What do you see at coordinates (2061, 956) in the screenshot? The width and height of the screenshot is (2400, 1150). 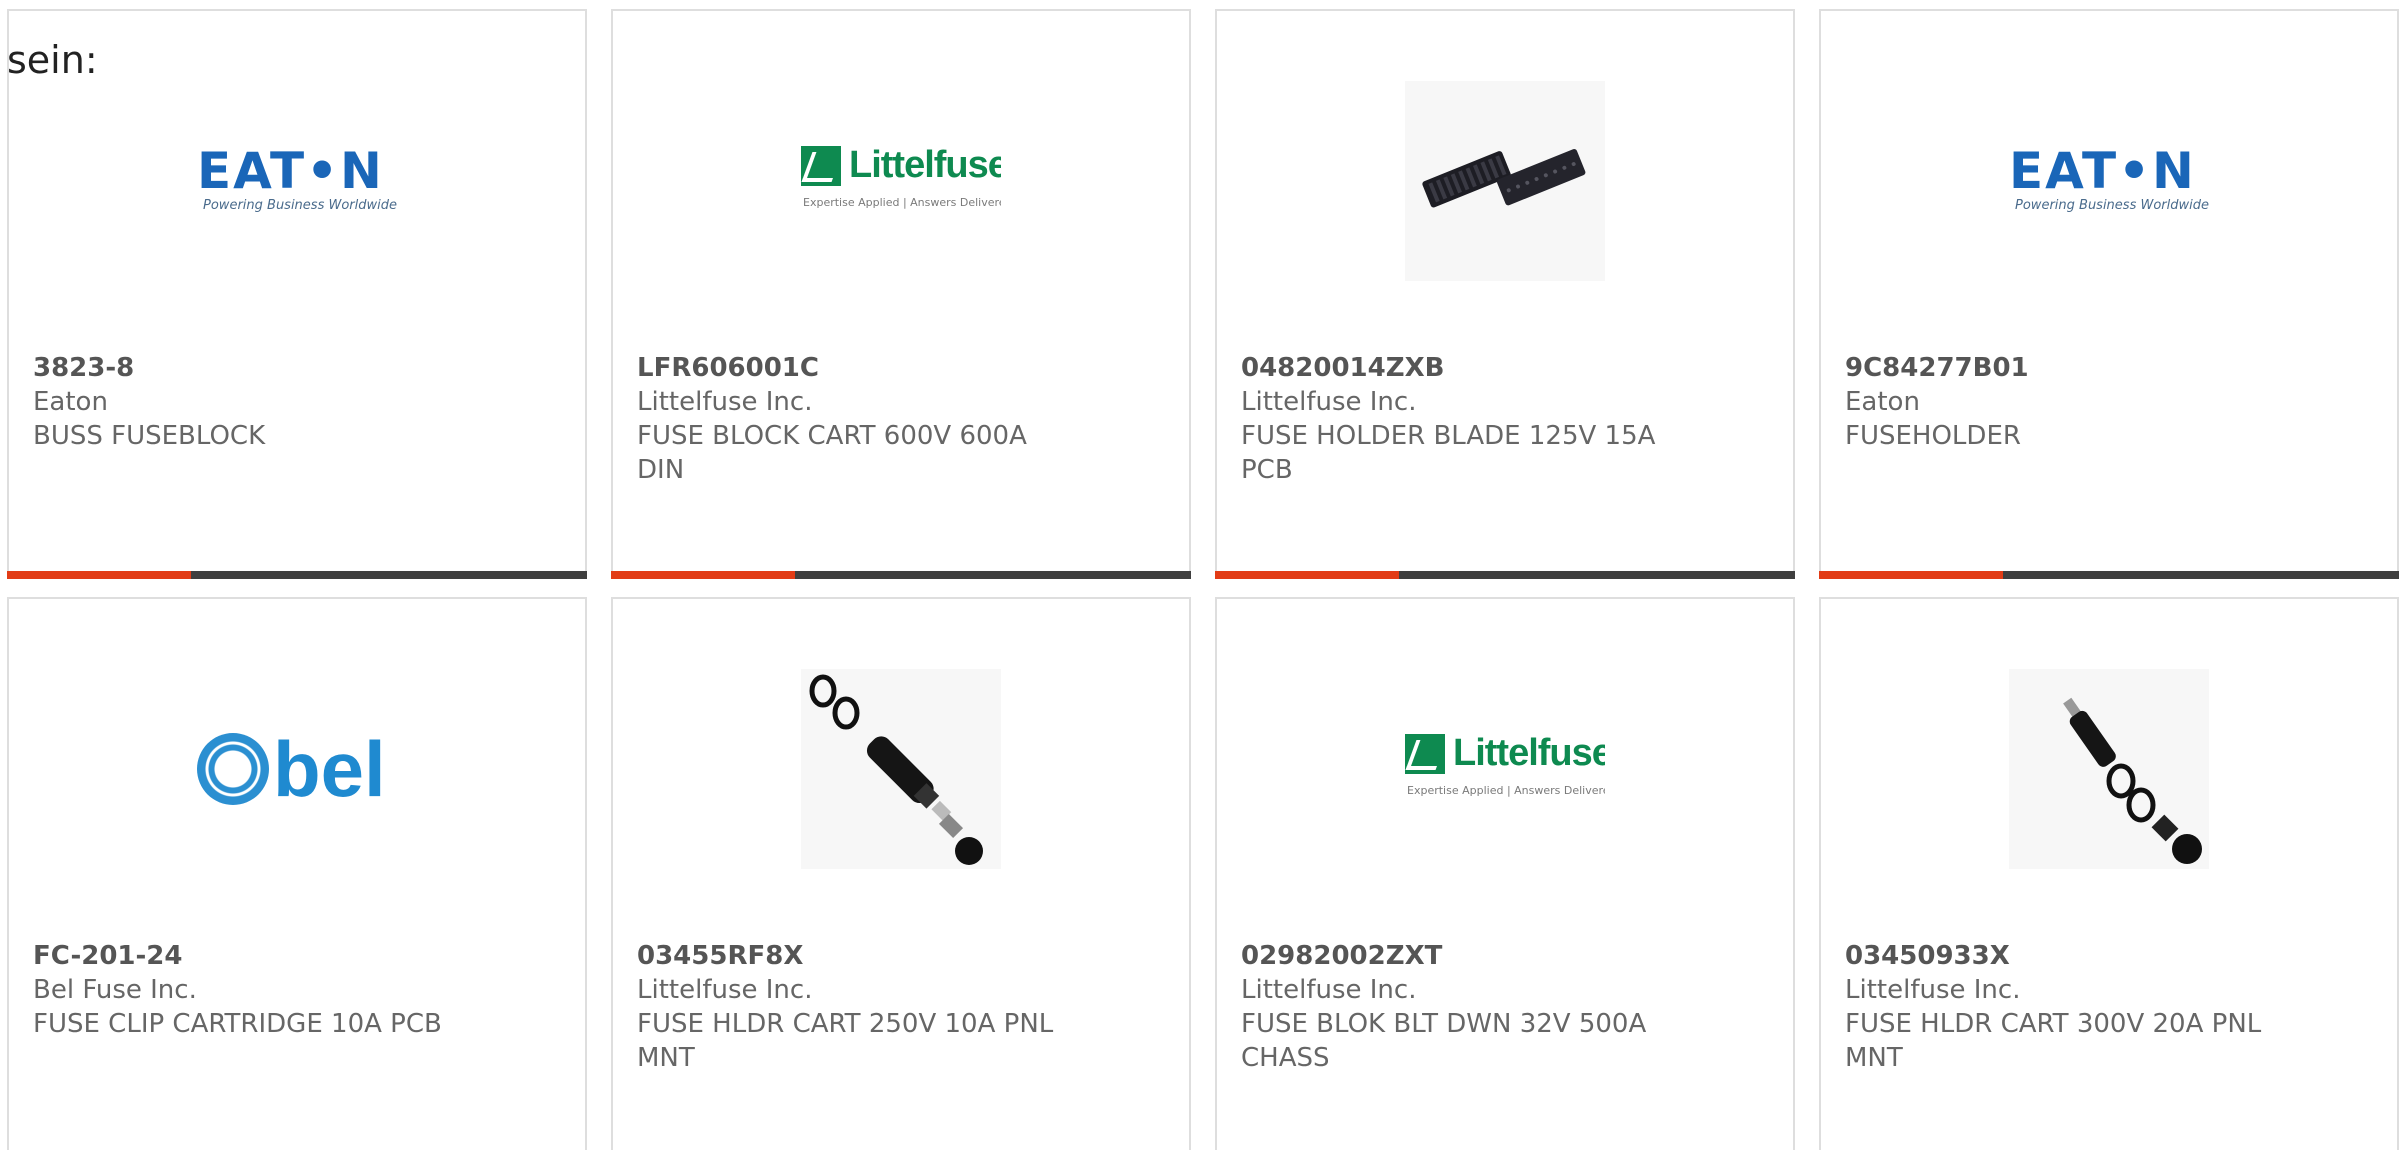 I see `part-number: 03450933X` at bounding box center [2061, 956].